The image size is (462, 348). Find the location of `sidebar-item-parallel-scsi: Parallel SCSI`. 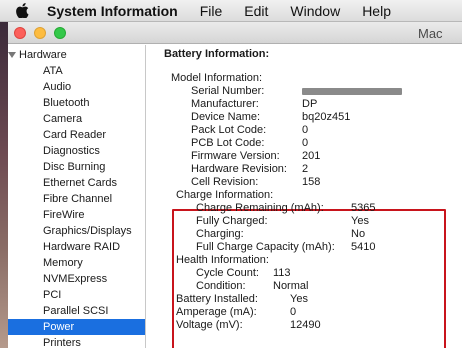

sidebar-item-parallel-scsi: Parallel SCSI is located at coordinates (76, 311).